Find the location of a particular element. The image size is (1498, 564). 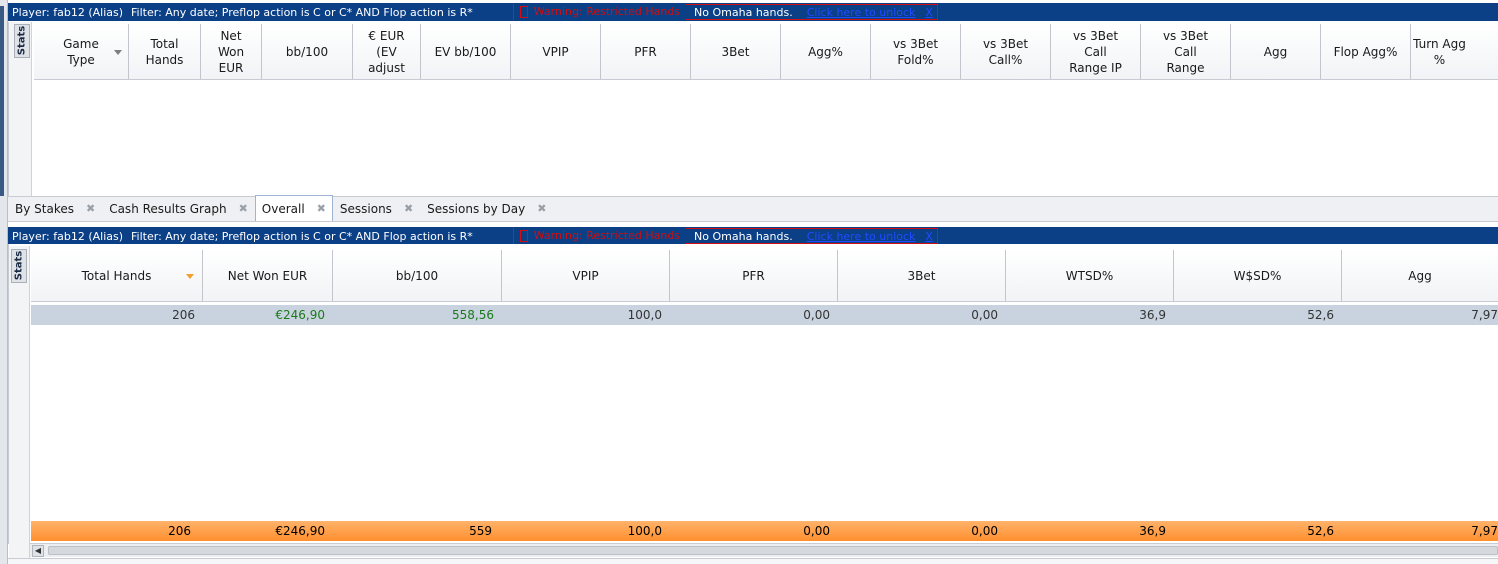

col-game-type: Game Type is located at coordinates (81, 51).